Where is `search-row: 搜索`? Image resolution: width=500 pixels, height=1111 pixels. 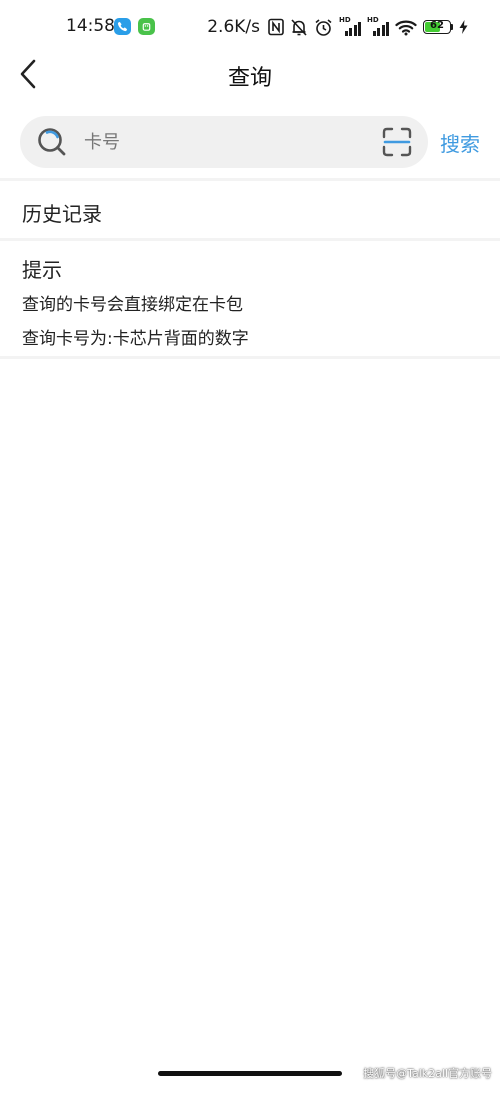 search-row: 搜索 is located at coordinates (250, 142).